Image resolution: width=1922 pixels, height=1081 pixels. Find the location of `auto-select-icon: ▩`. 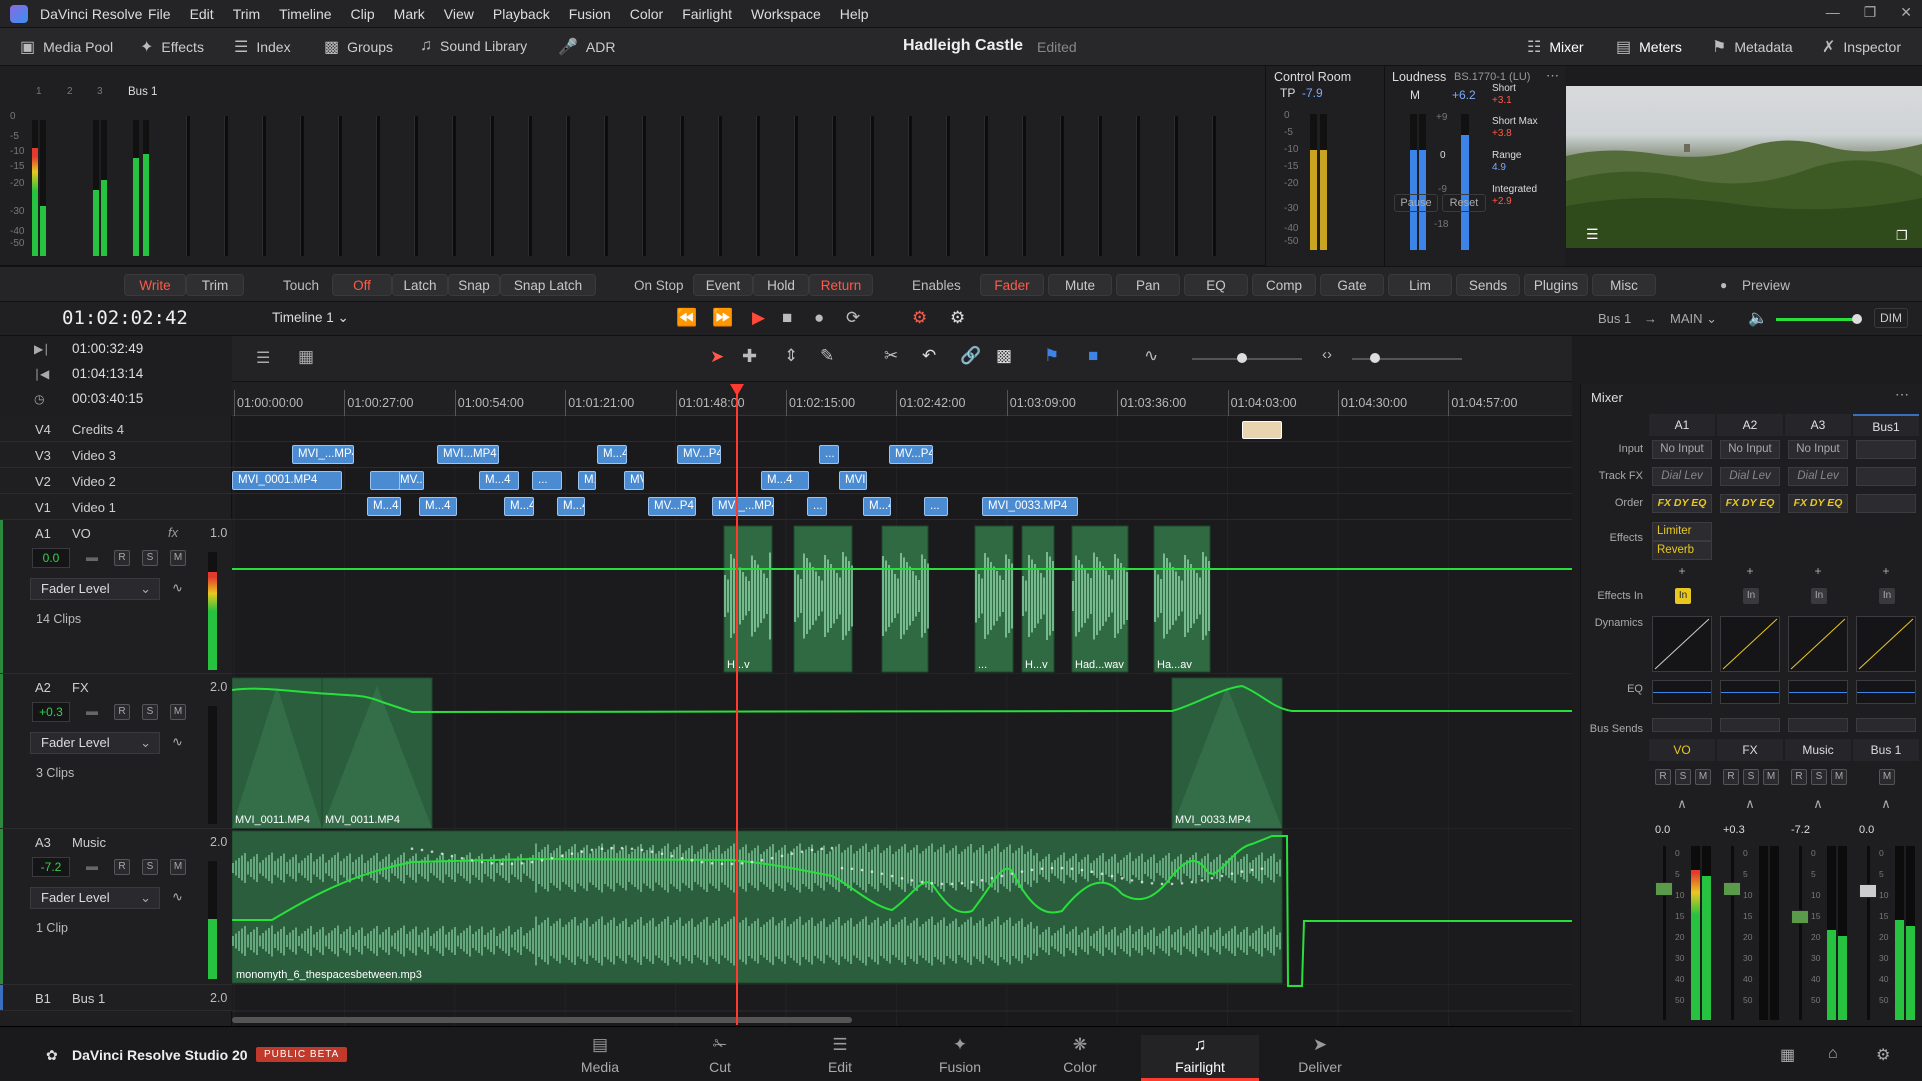

auto-select-icon: ▩ is located at coordinates (1004, 356).